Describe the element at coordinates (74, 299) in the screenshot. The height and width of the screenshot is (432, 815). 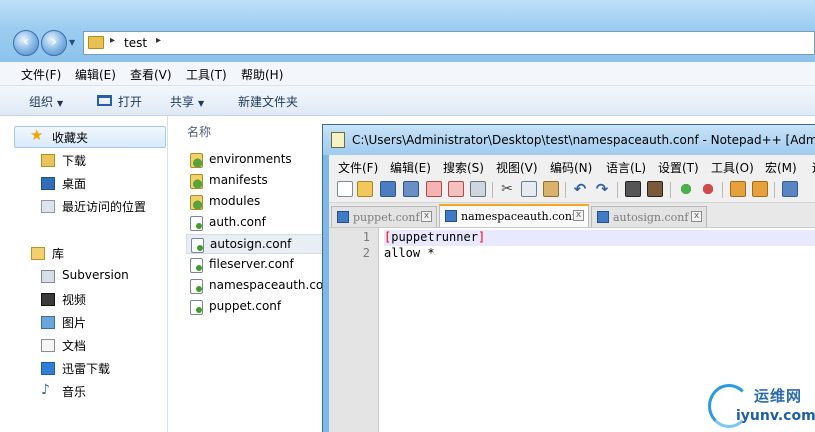
I see `sidebar-item-videos: 视频` at that location.